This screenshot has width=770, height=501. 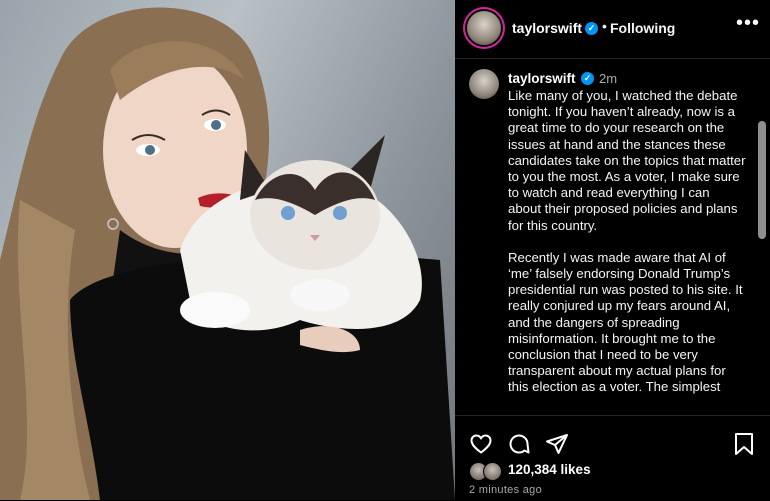 I want to click on scrollbar-thumb, so click(x=762, y=180).